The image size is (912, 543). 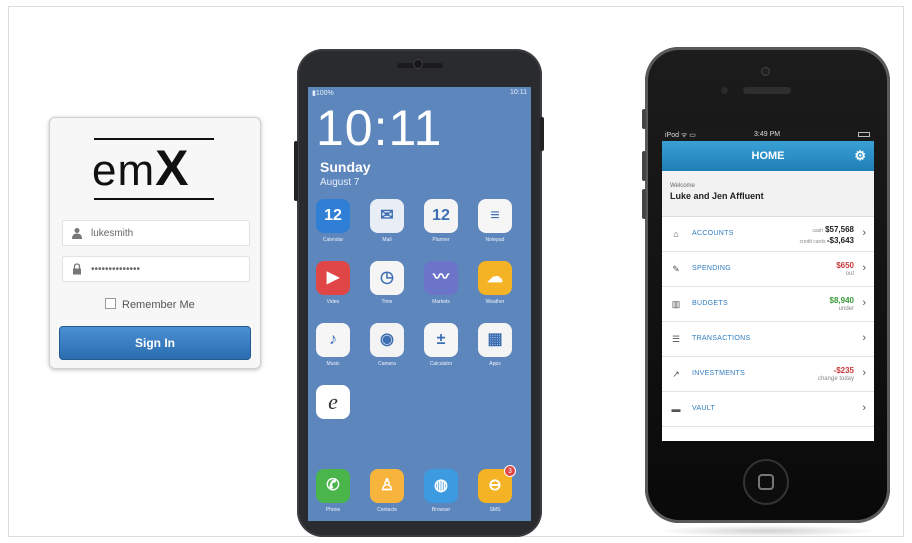 What do you see at coordinates (495, 277) in the screenshot?
I see `weather-icon: ☁` at bounding box center [495, 277].